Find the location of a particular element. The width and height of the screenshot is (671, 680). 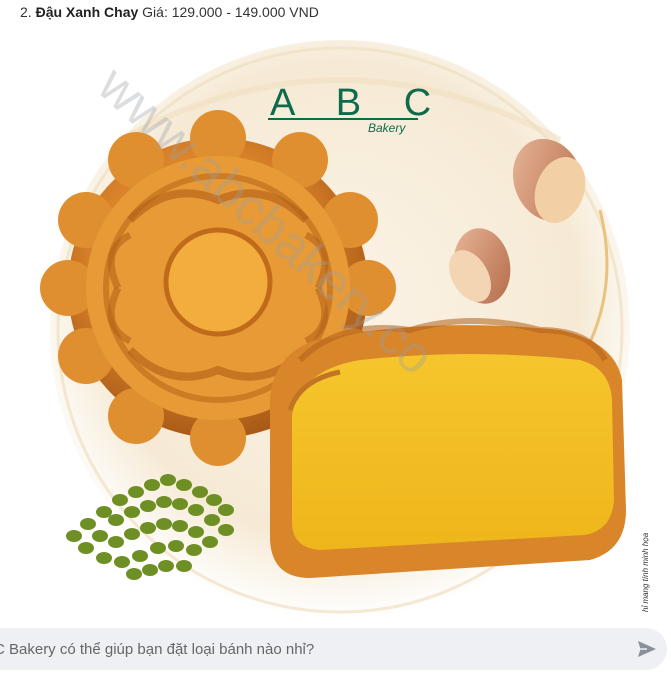

logo-subtitle: Bakery is located at coordinates (387, 128).